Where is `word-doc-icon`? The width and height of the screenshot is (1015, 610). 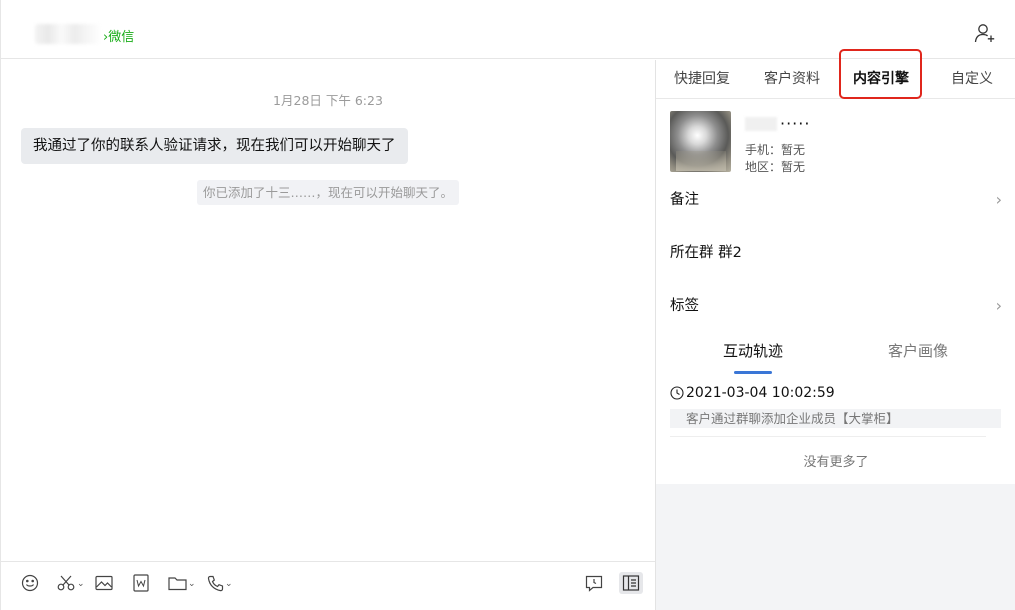 word-doc-icon is located at coordinates (141, 583).